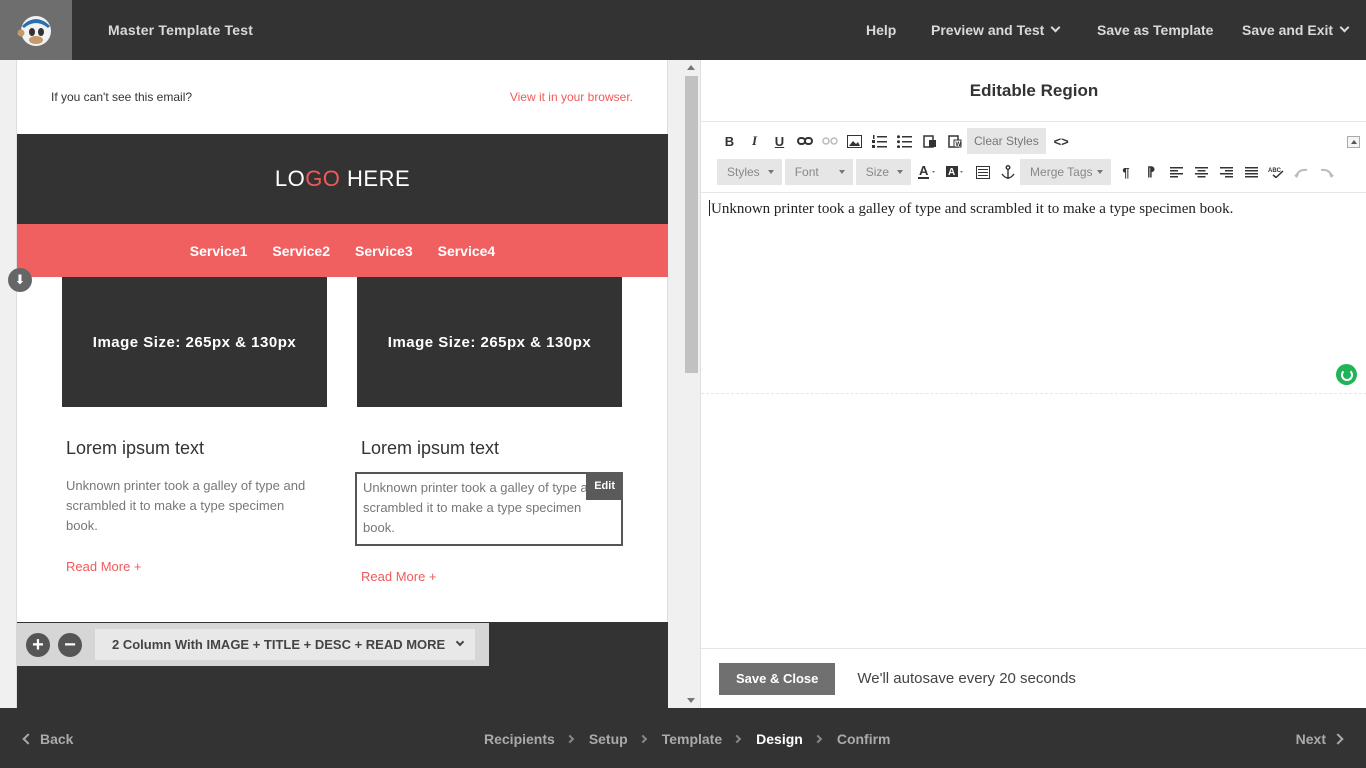  I want to click on paragraph-ltr-icon: ¶, so click(1126, 172).